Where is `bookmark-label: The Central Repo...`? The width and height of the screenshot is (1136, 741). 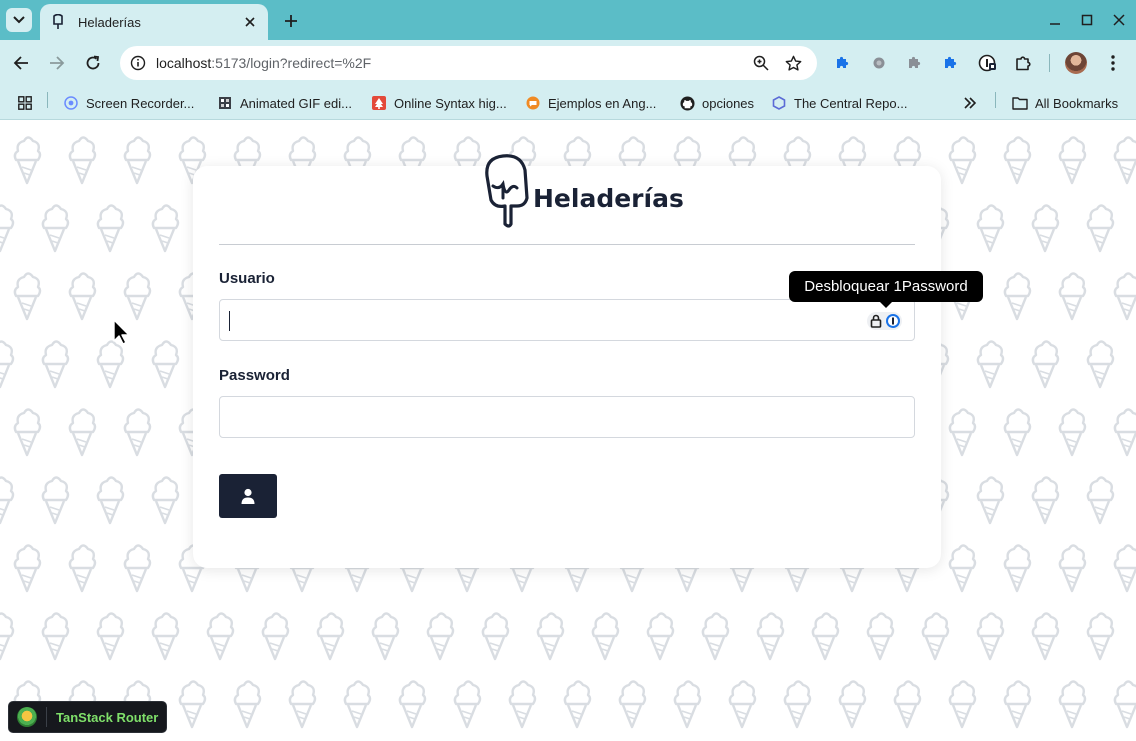
bookmark-label: The Central Repo... is located at coordinates (851, 103).